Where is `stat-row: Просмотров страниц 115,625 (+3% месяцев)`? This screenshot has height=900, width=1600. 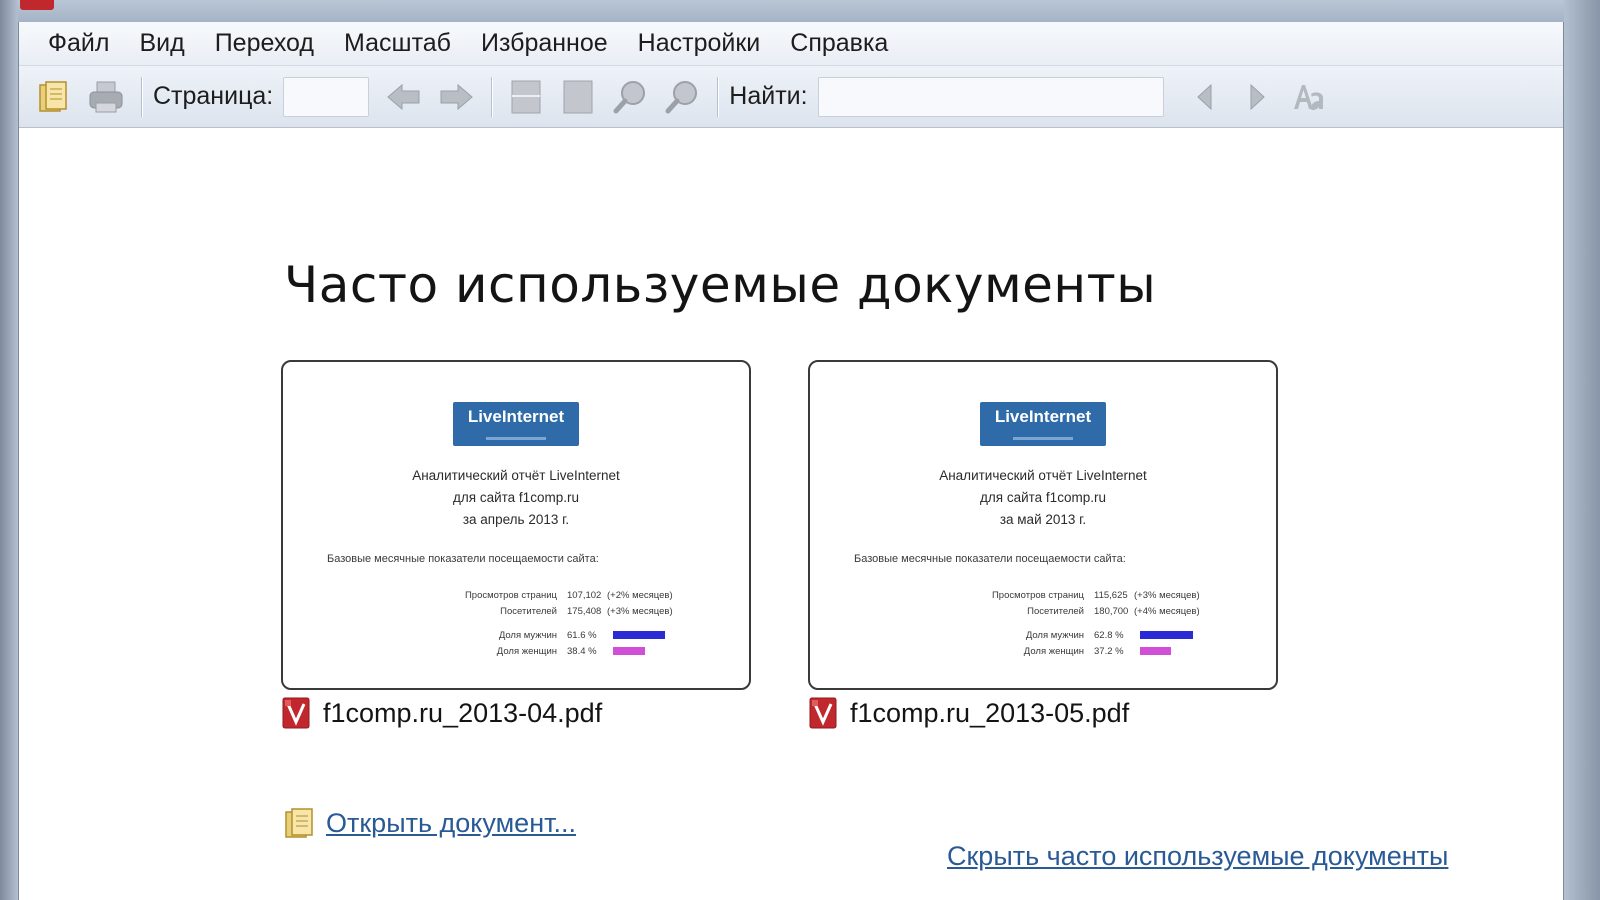 stat-row: Просмотров страниц 115,625 (+3% месяцев) is located at coordinates (1092, 595).